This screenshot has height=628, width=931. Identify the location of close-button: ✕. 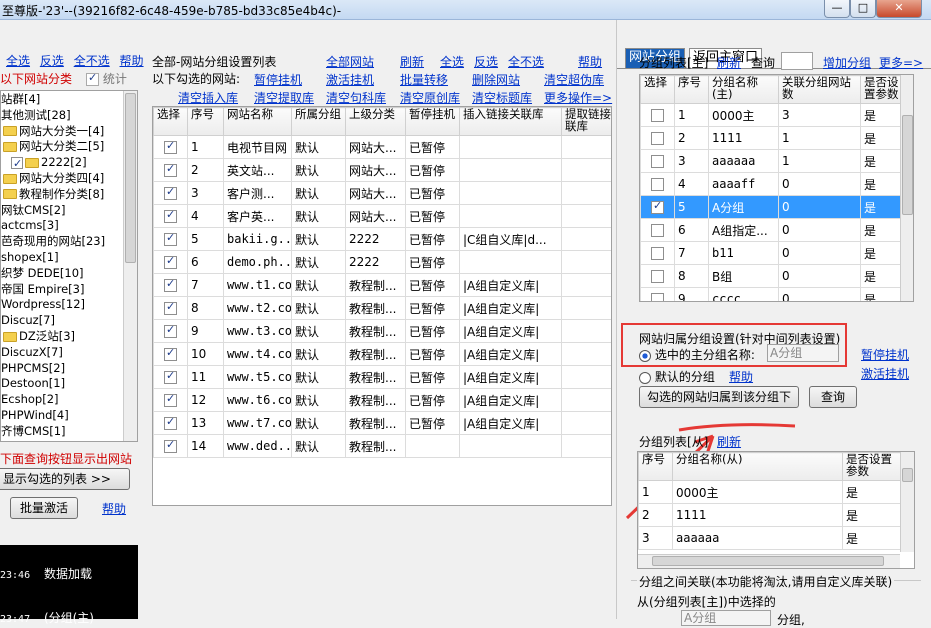
(899, 9).